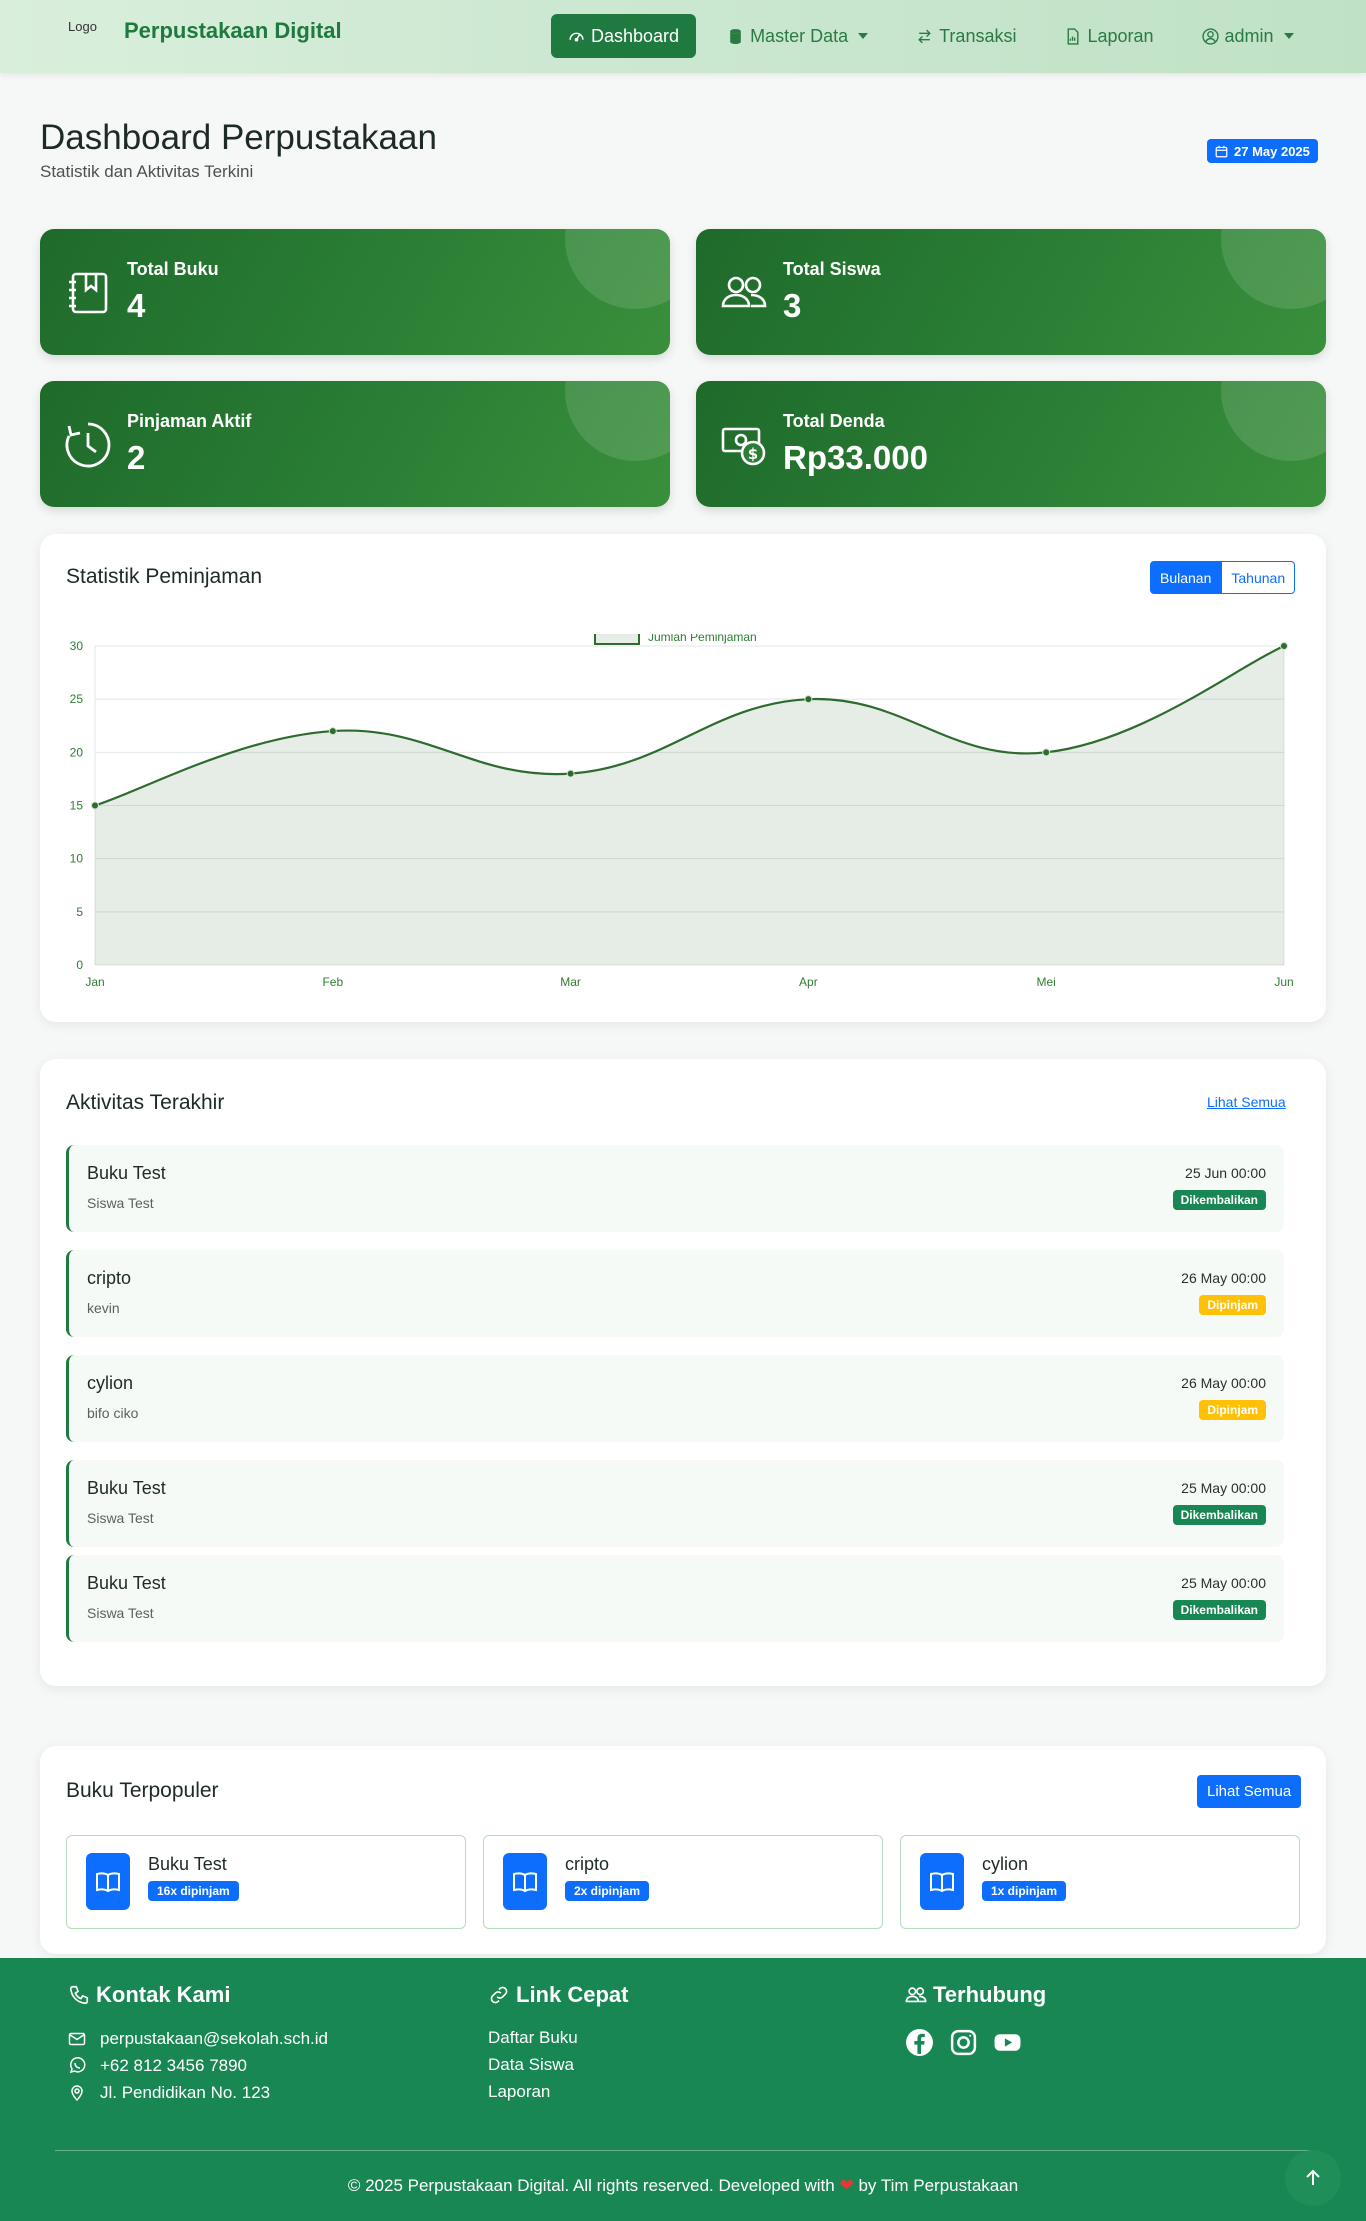 Image resolution: width=1366 pixels, height=2221 pixels. I want to click on book-title: cripto, so click(587, 1864).